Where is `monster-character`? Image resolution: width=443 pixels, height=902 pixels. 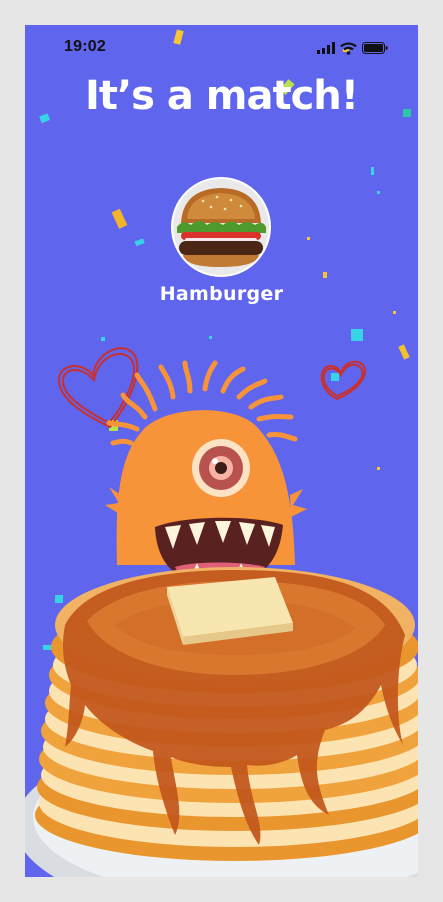 monster-character is located at coordinates (206, 472).